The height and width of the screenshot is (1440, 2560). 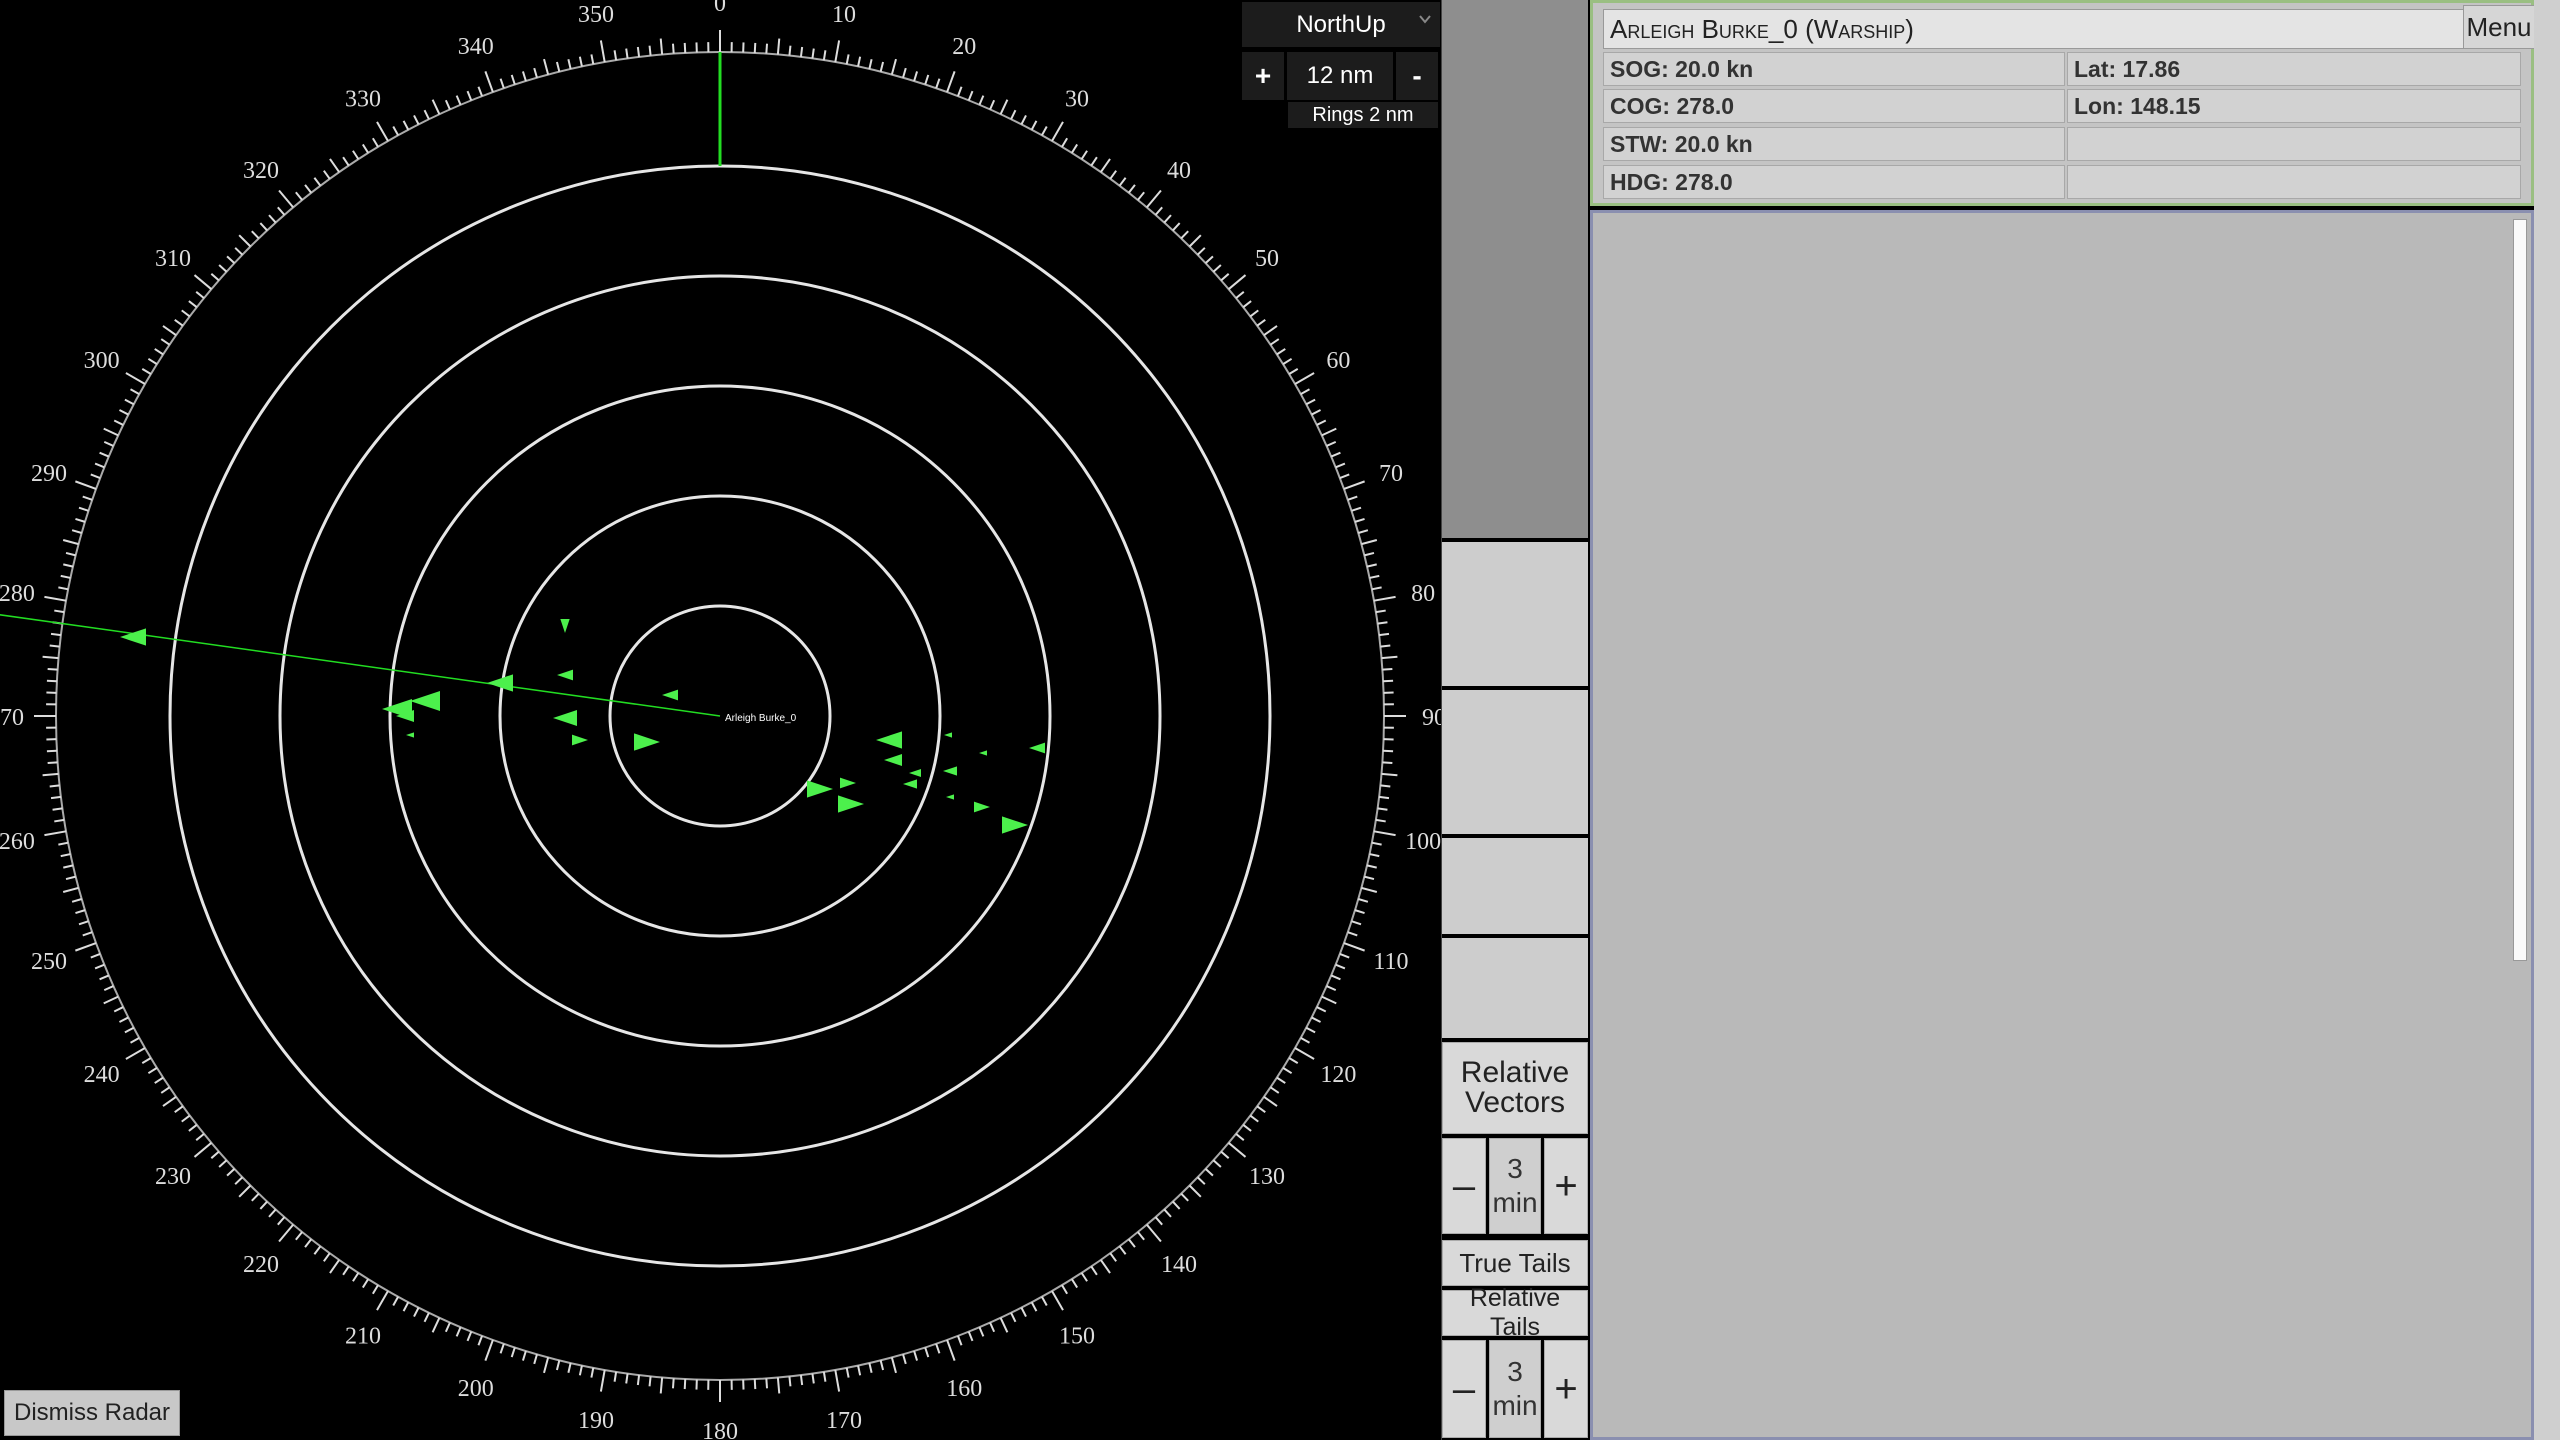 I want to click on dismiss-radar-button: Dismiss Radar, so click(x=92, y=1413).